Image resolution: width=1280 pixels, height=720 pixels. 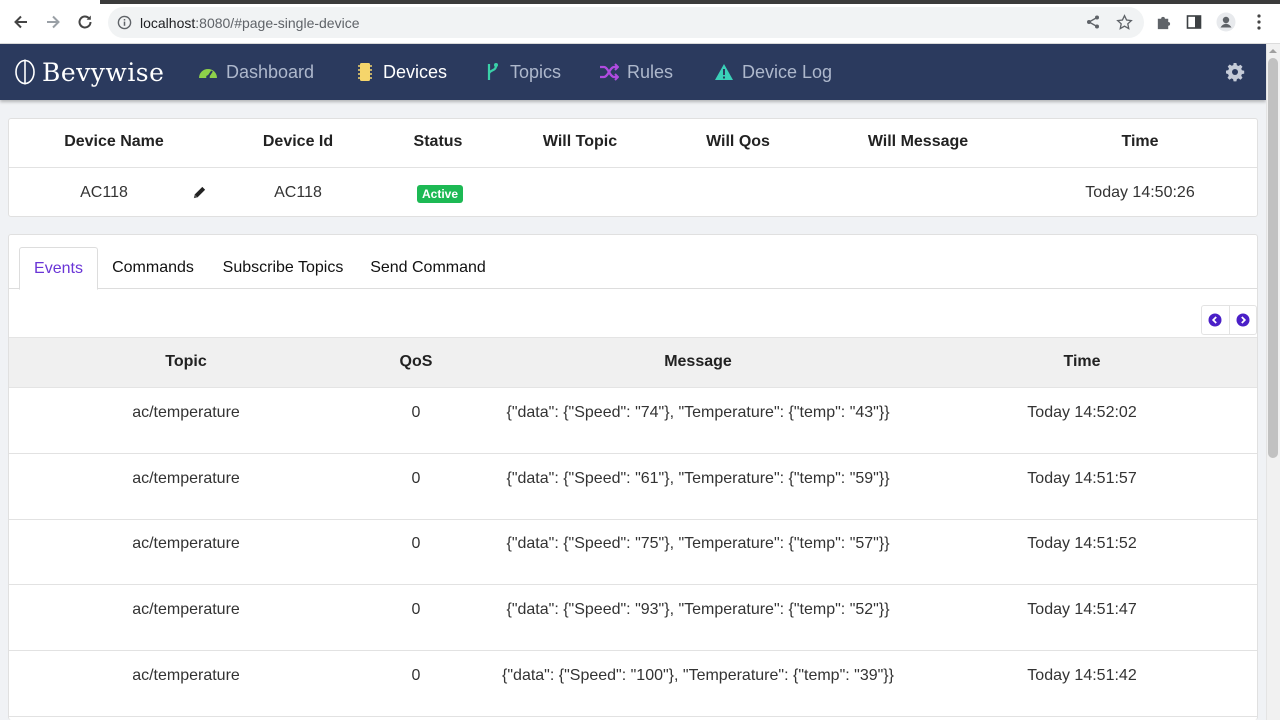 What do you see at coordinates (365, 72) in the screenshot?
I see `chip-icon` at bounding box center [365, 72].